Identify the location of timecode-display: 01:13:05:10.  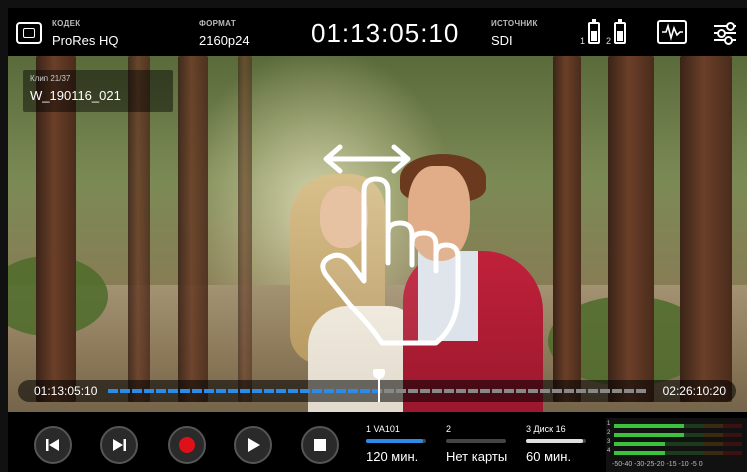
(385, 33).